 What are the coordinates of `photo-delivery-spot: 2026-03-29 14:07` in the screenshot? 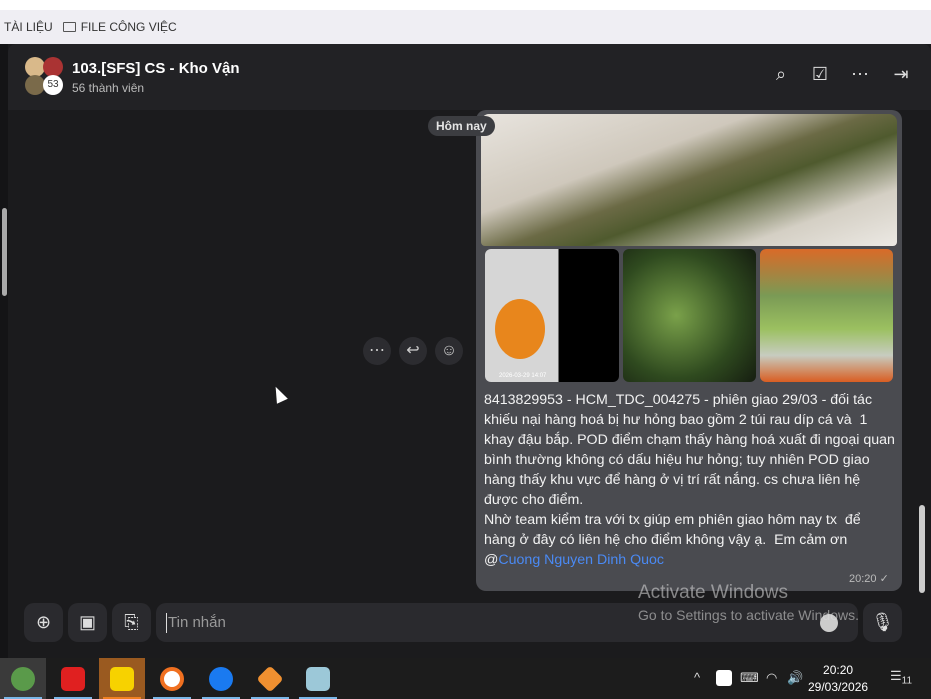 It's located at (552, 315).